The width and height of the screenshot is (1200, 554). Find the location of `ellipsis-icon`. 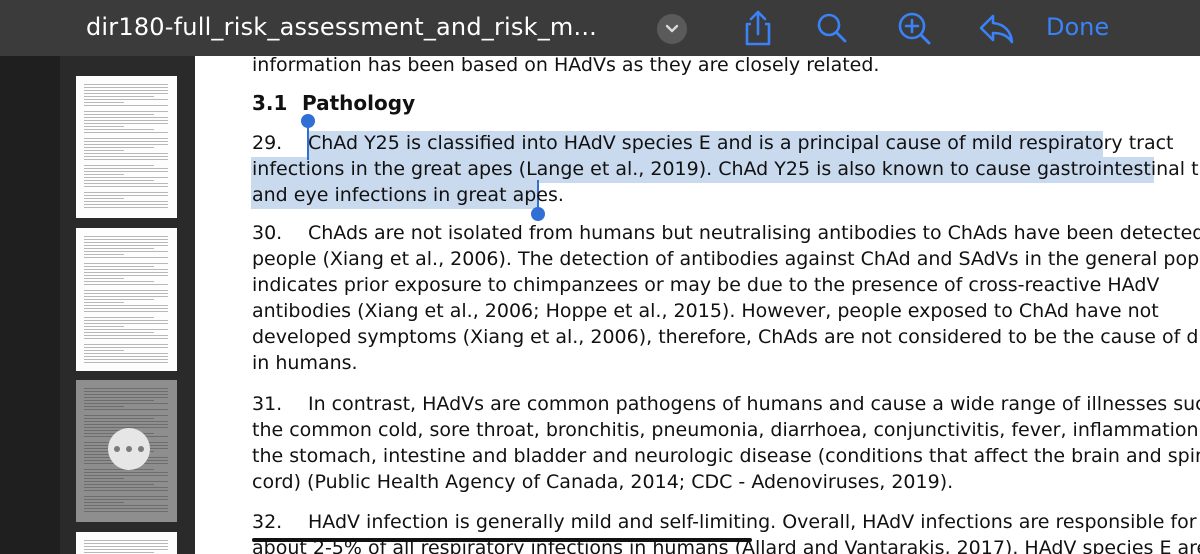

ellipsis-icon is located at coordinates (129, 449).